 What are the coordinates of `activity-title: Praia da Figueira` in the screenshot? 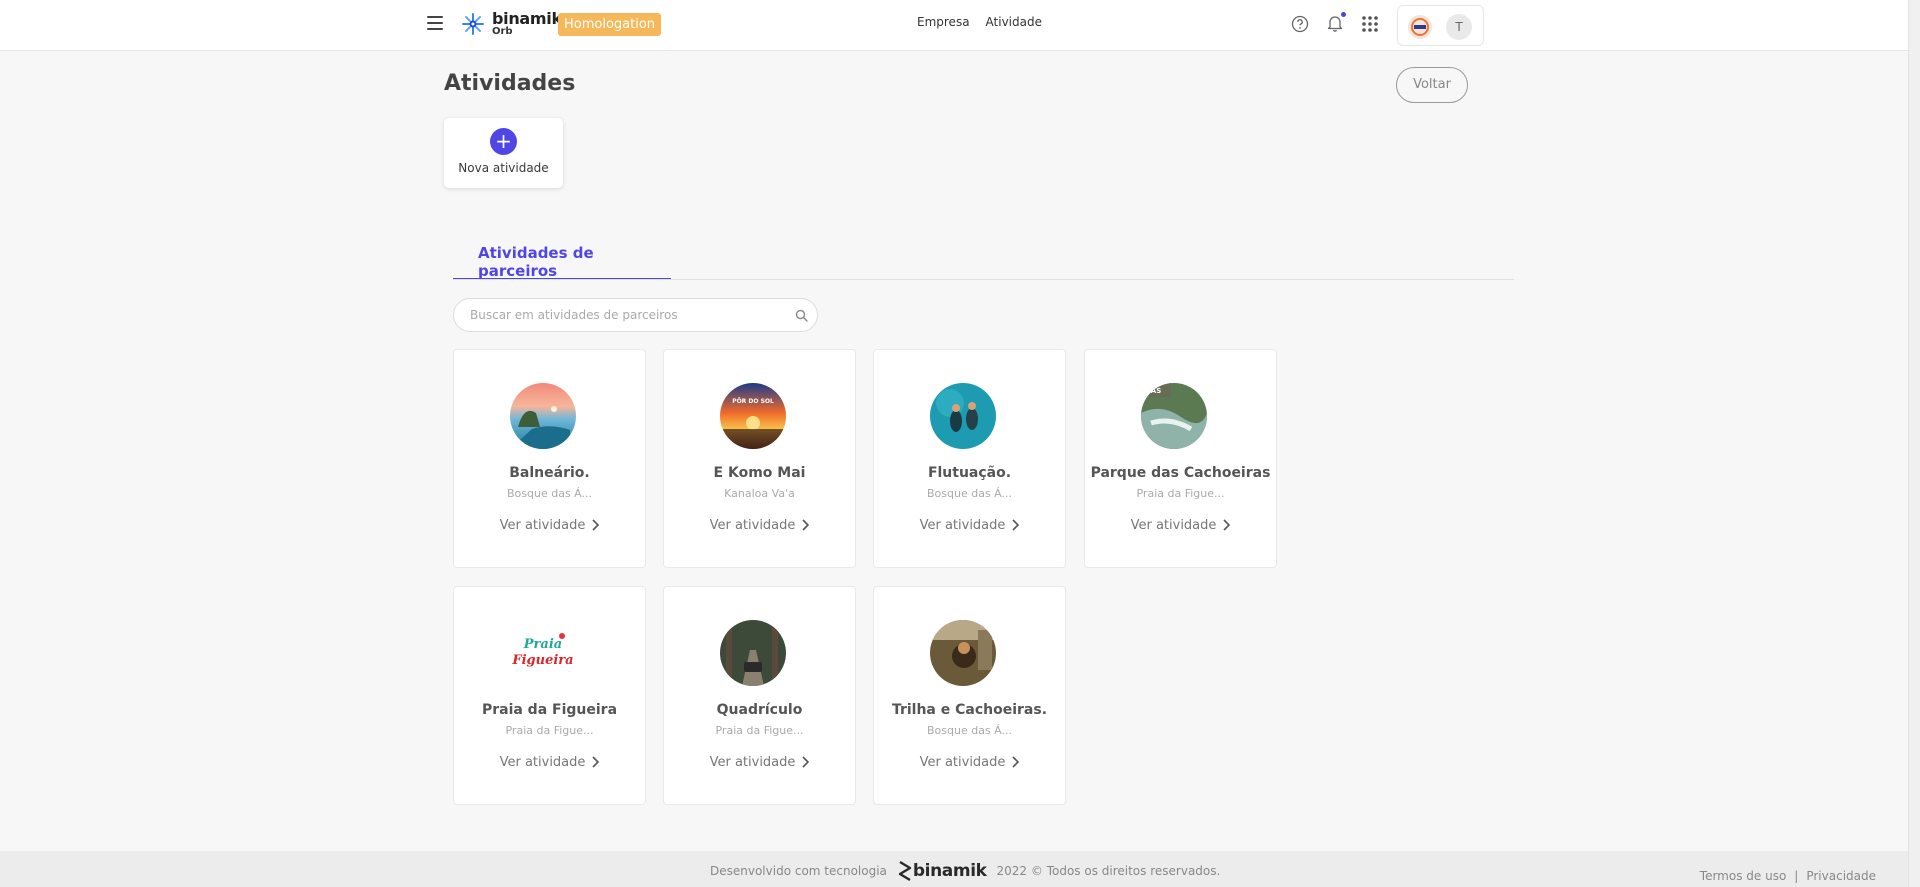 It's located at (549, 710).